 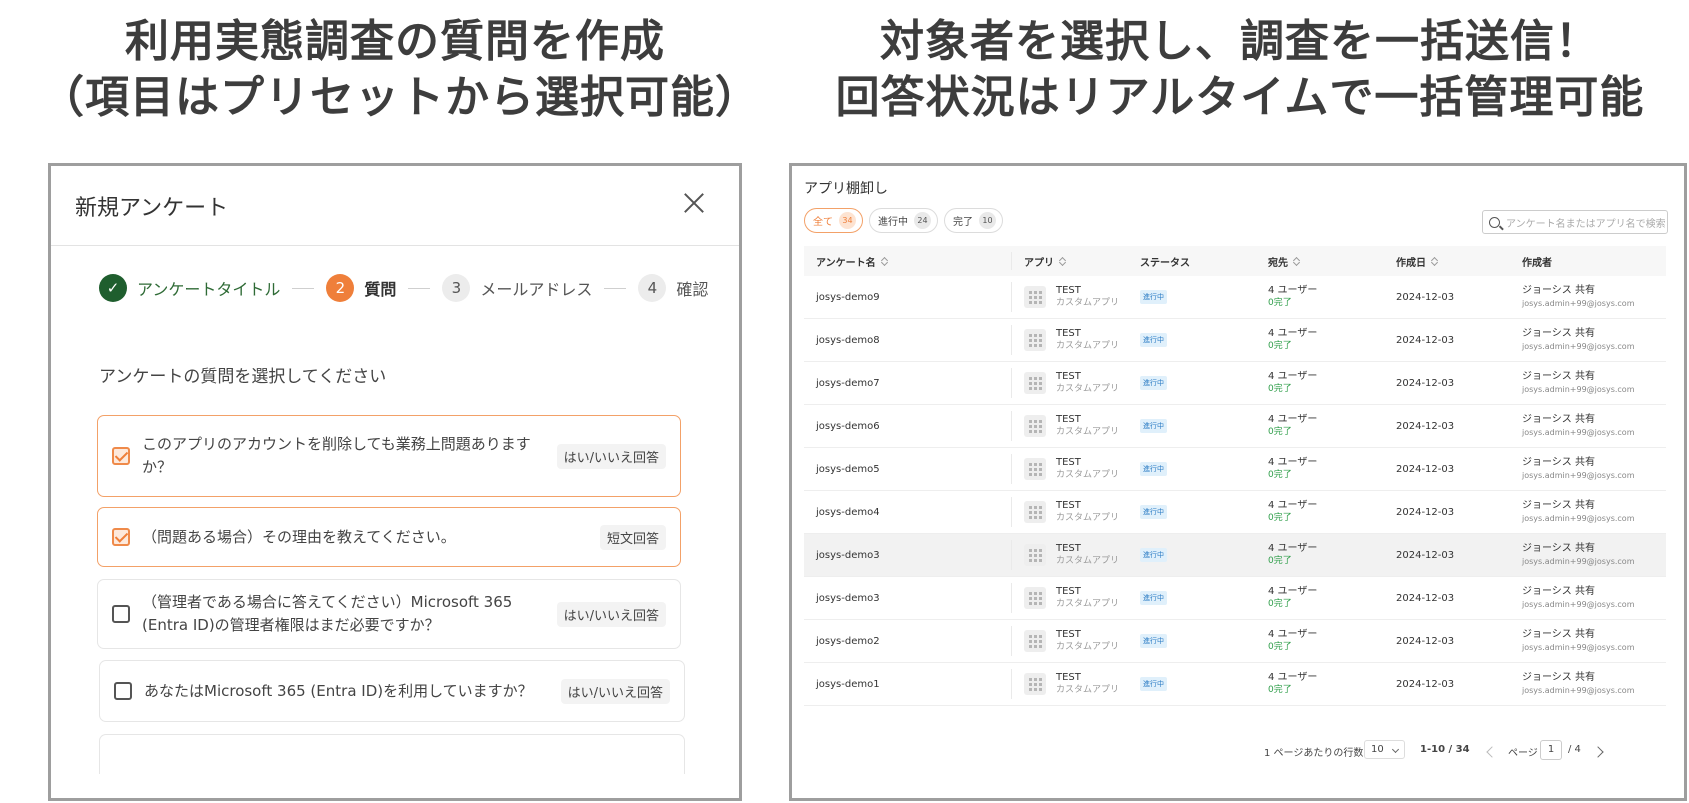 I want to click on column-header-created: 作成日, so click(x=1459, y=261).